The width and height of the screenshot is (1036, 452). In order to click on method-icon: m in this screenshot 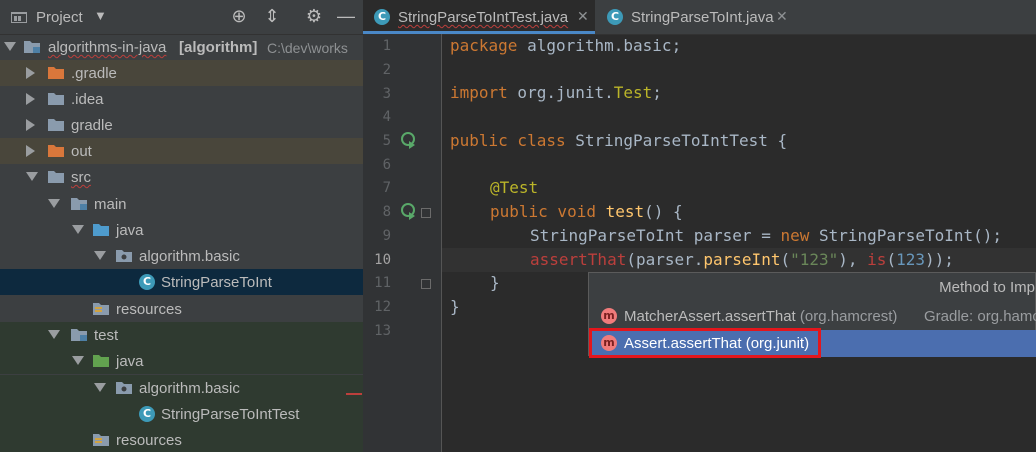, I will do `click(609, 316)`.